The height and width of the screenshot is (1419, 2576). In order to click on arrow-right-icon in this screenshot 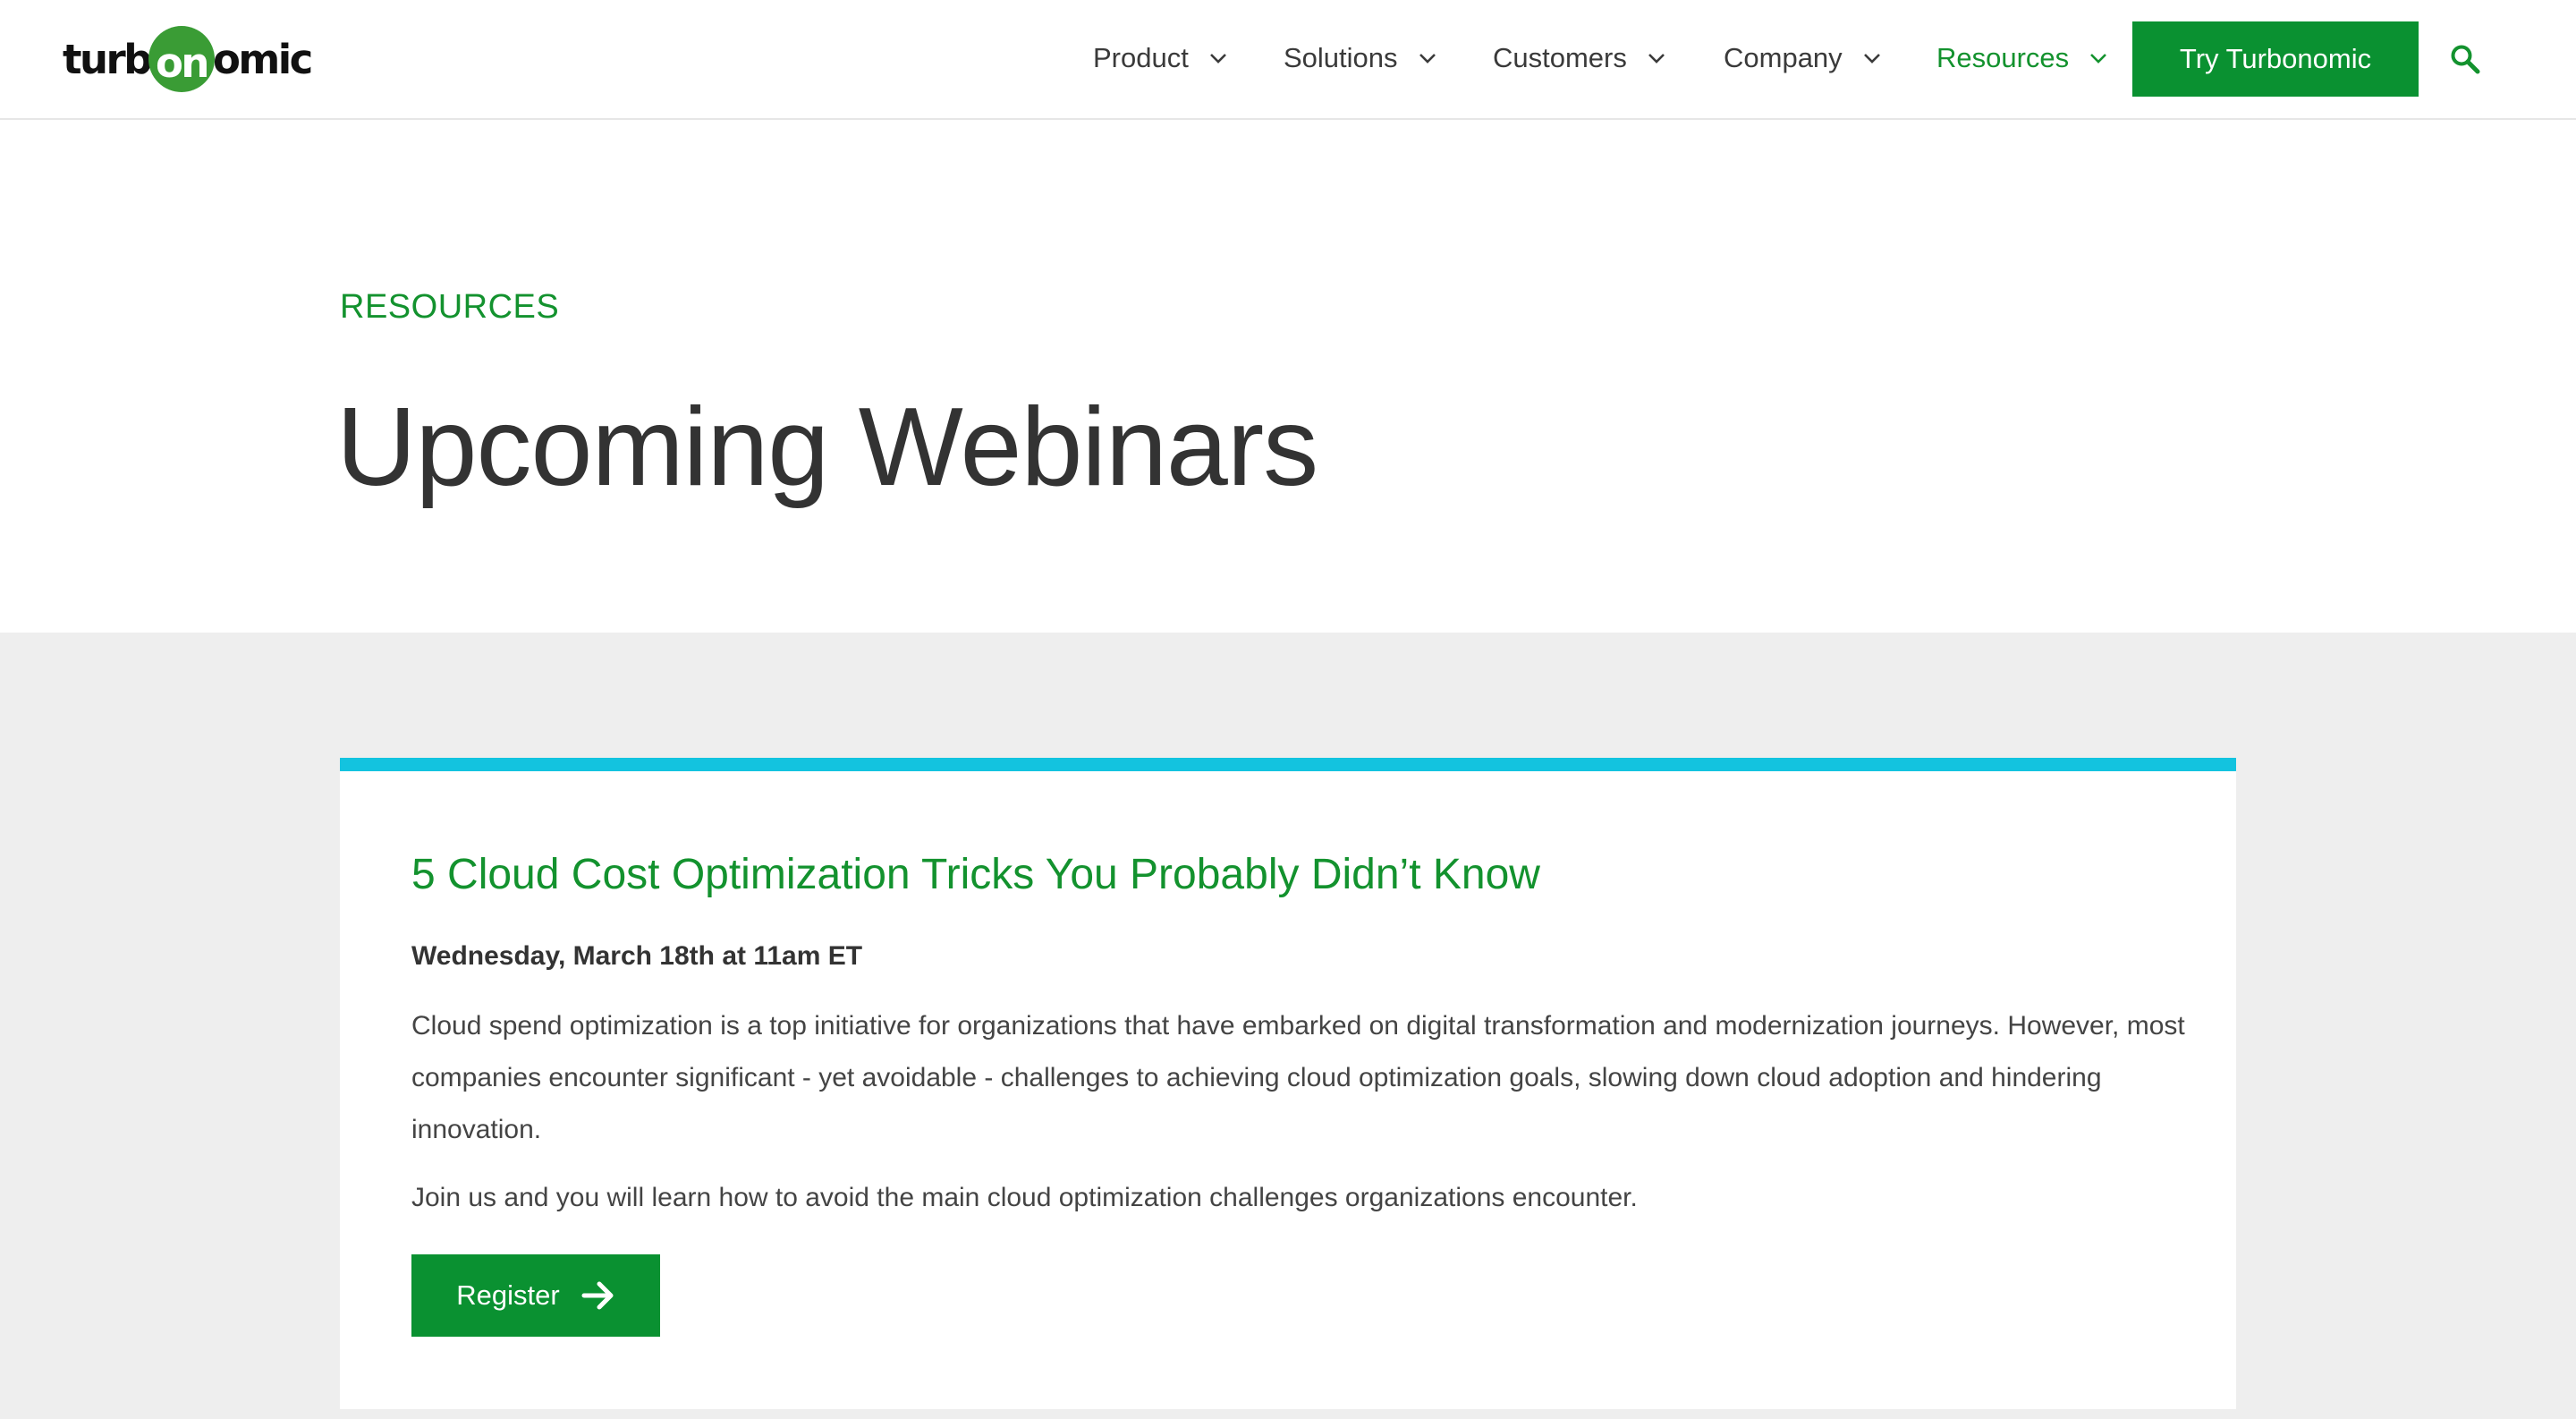, I will do `click(598, 1295)`.